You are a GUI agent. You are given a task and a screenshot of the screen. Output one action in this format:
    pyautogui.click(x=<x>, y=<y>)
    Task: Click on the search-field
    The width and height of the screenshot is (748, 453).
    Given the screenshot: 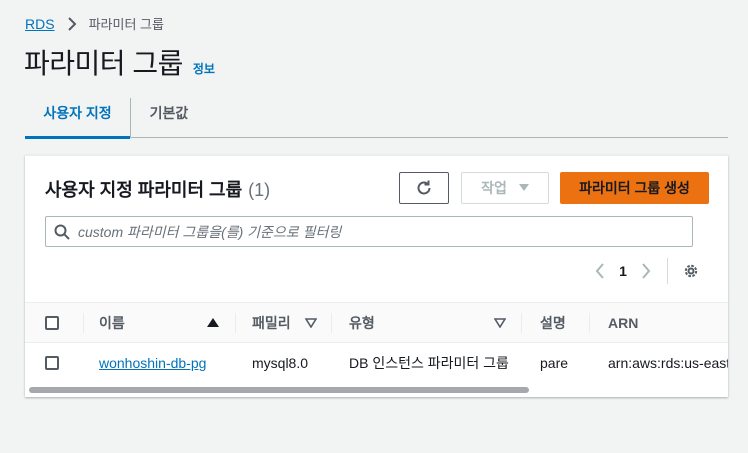 What is the action you would take?
    pyautogui.click(x=369, y=231)
    